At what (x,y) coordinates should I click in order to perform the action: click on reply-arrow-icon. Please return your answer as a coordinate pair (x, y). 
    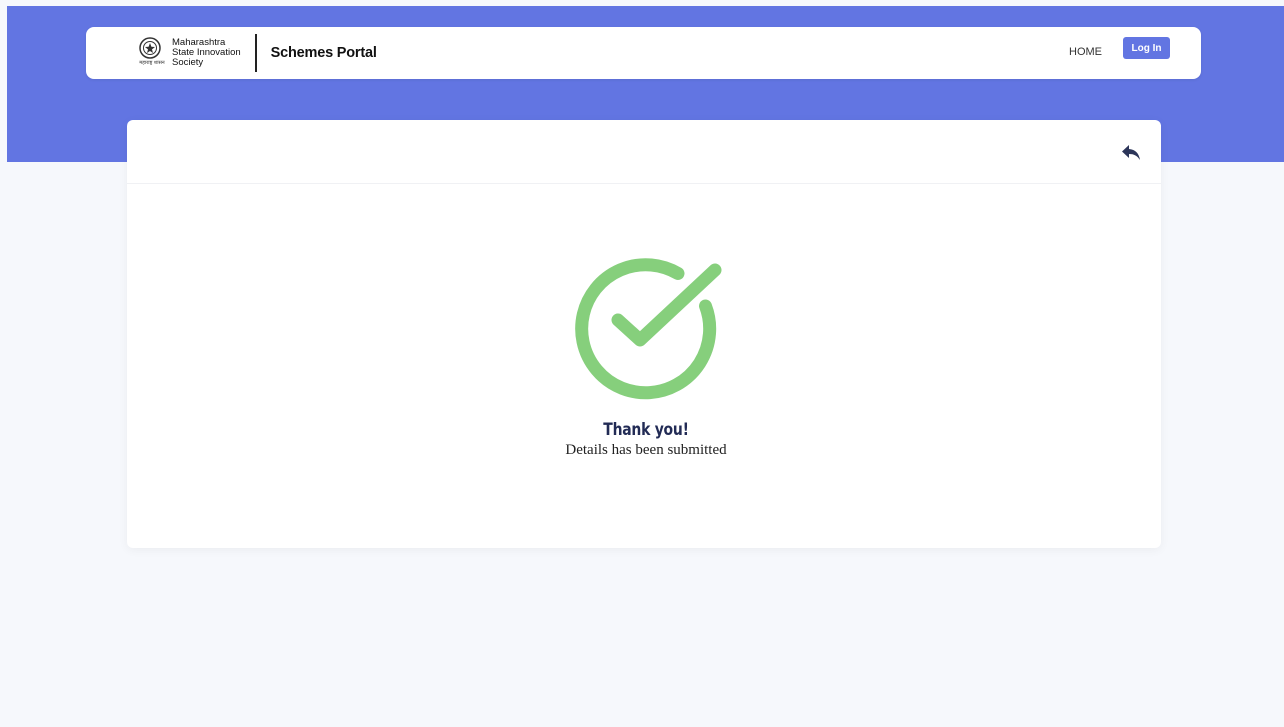
    Looking at the image, I should click on (1131, 152).